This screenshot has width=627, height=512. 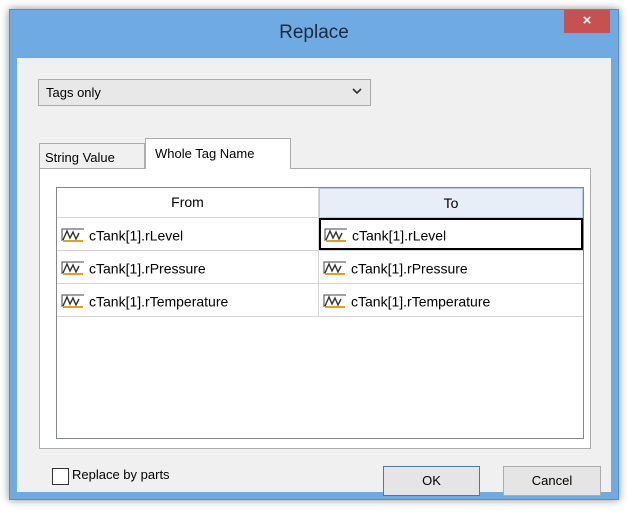 I want to click on to-cell: cTank[1].rTemperature, so click(x=451, y=300).